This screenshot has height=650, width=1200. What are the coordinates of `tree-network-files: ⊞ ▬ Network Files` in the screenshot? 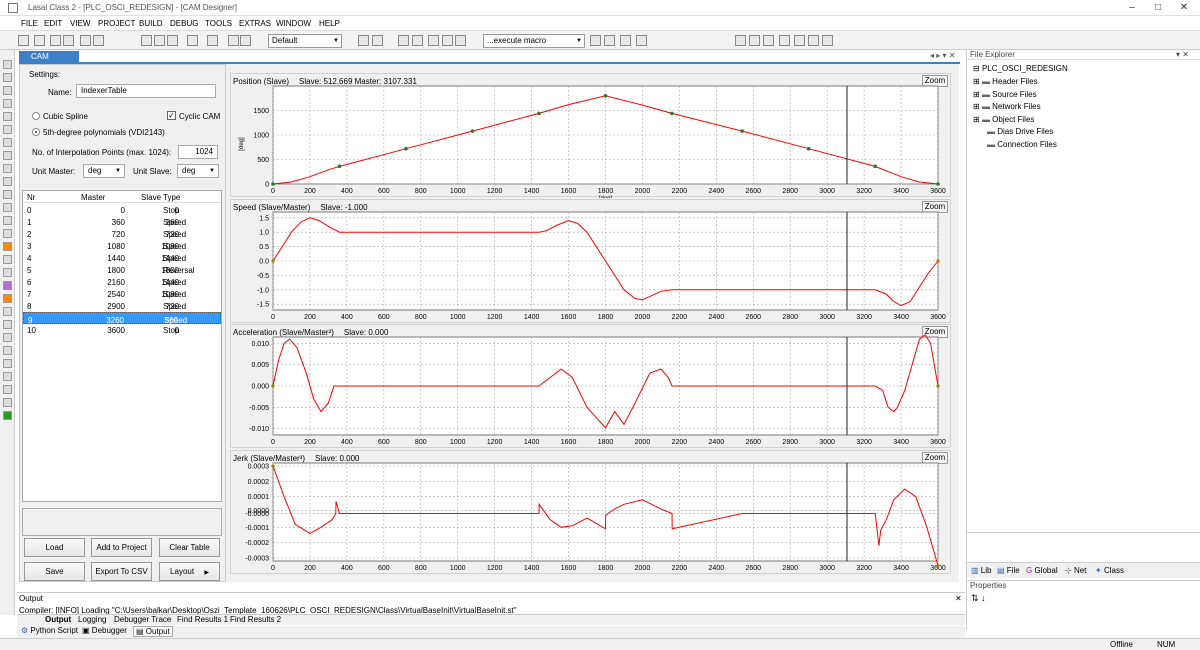 It's located at (1007, 106).